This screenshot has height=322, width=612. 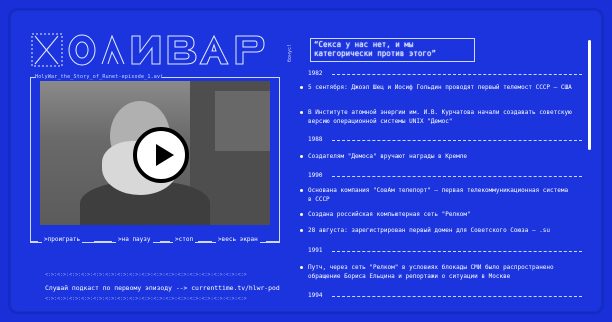 What do you see at coordinates (148, 50) in the screenshot?
I see `logo-graphic` at bounding box center [148, 50].